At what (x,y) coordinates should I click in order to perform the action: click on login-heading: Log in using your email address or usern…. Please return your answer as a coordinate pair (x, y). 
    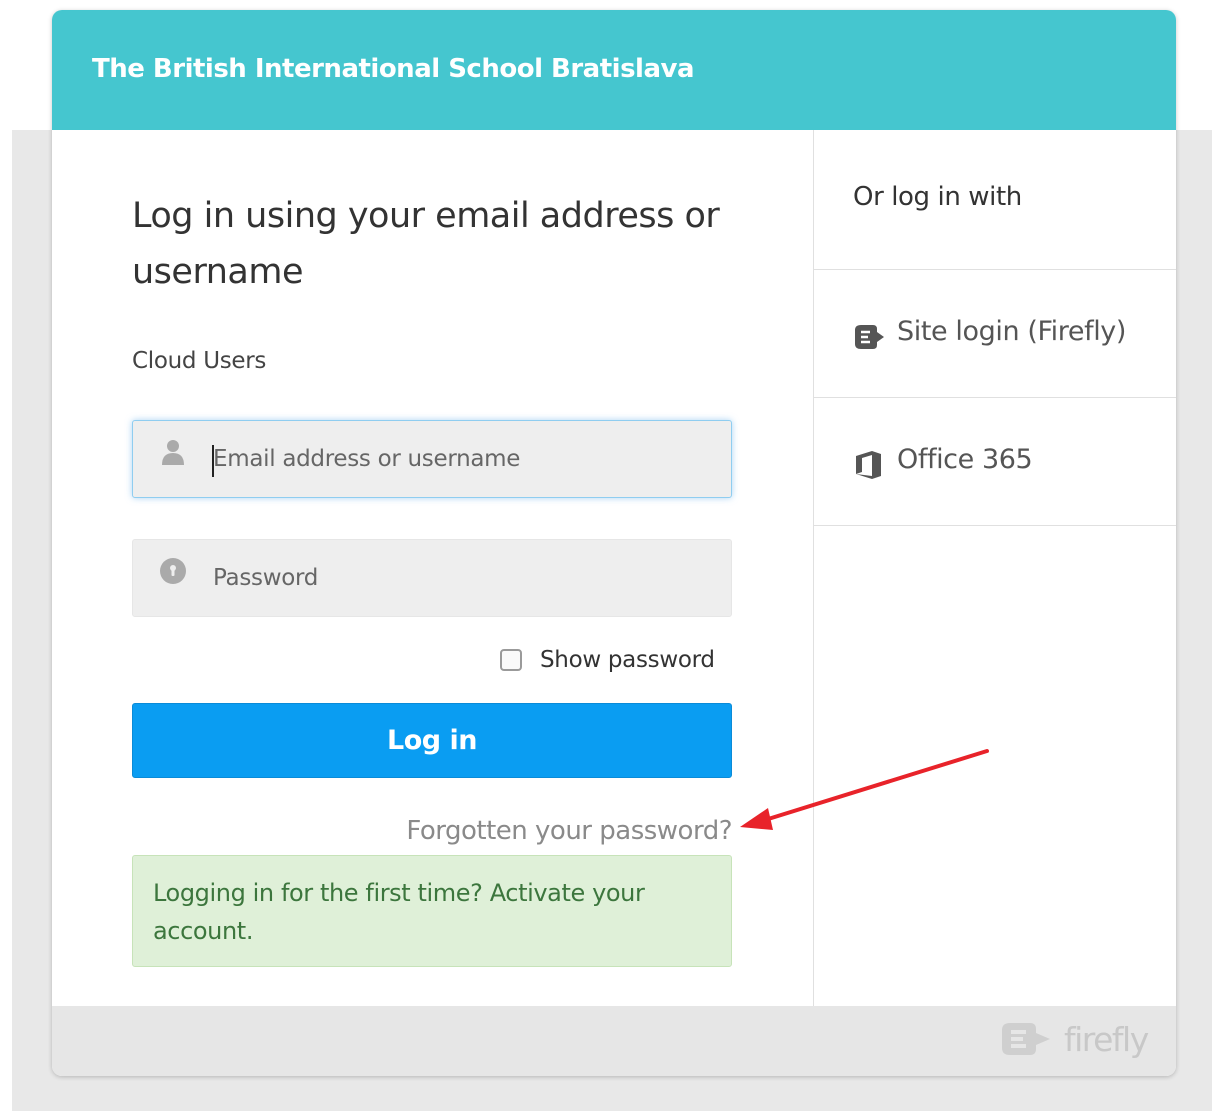
    Looking at the image, I should click on (426, 244).